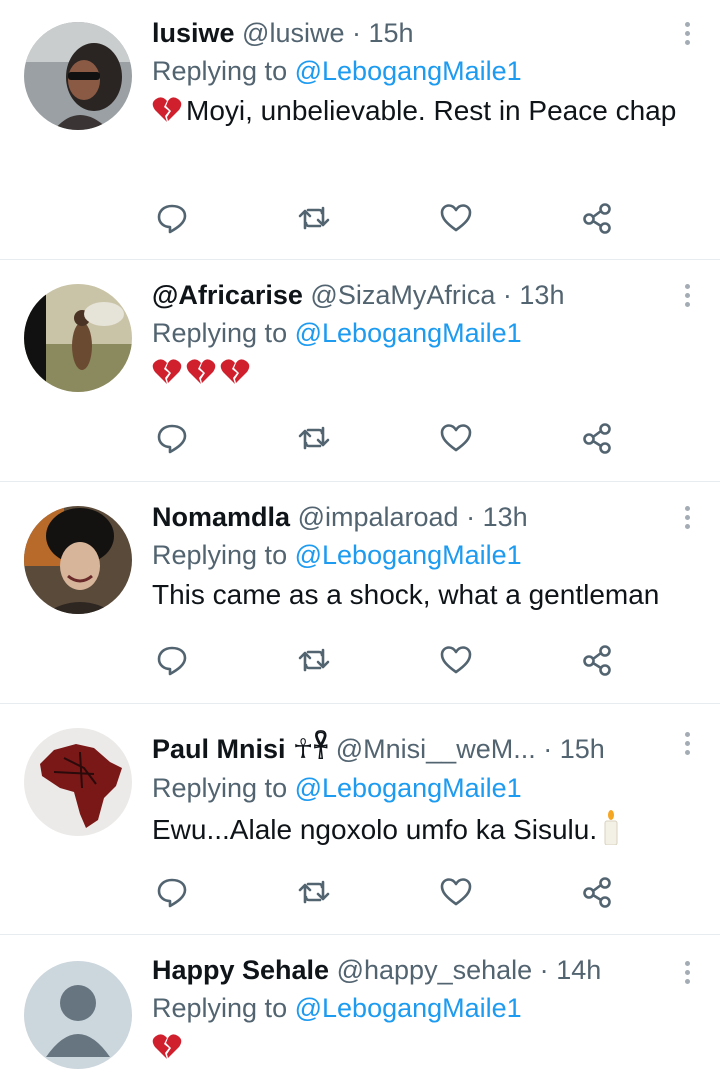 This screenshot has width=720, height=1083. What do you see at coordinates (435, 970) in the screenshot?
I see `user-handle: @happy_sehale` at bounding box center [435, 970].